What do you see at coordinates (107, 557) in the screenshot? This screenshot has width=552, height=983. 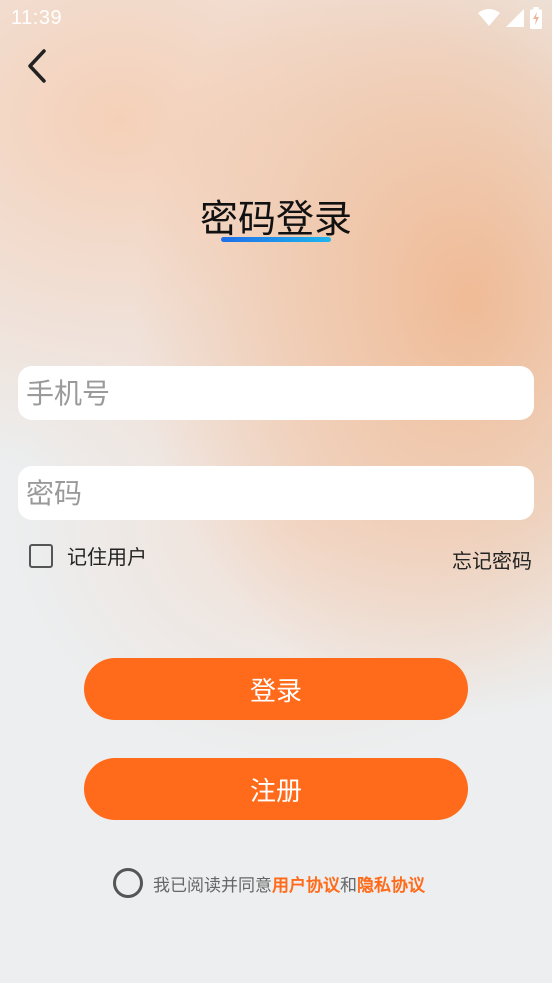 I see `remember-user-label: 记住用户` at bounding box center [107, 557].